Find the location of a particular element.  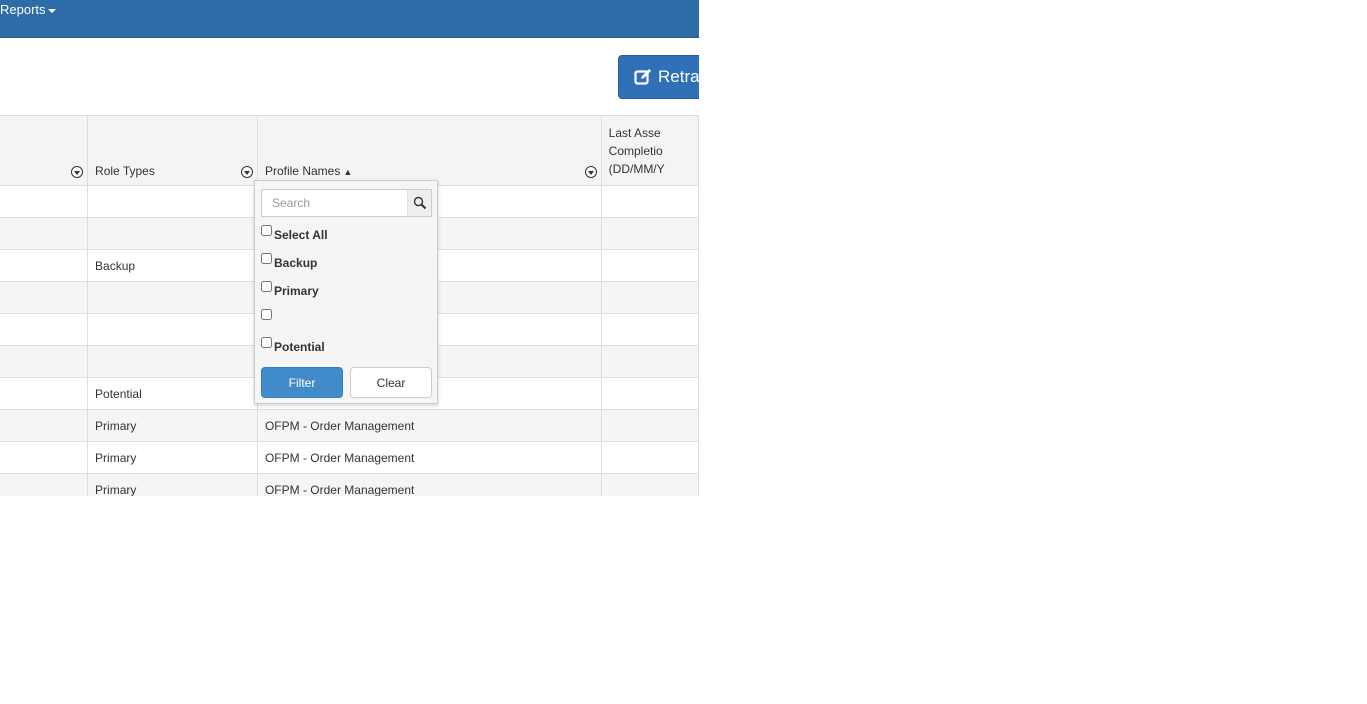

filter-option-label: Select All is located at coordinates (301, 235).